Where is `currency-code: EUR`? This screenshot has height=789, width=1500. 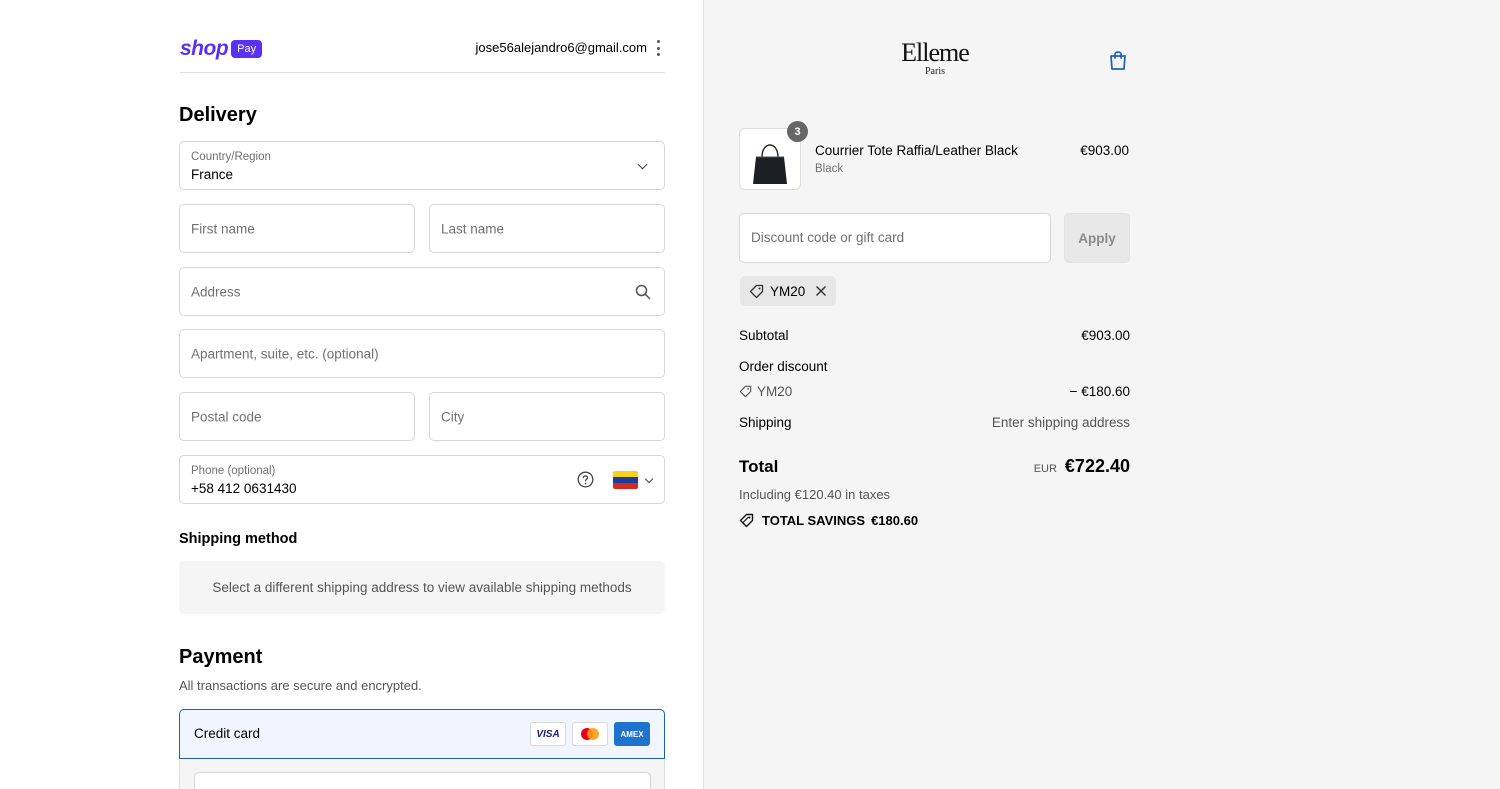
currency-code: EUR is located at coordinates (1045, 469).